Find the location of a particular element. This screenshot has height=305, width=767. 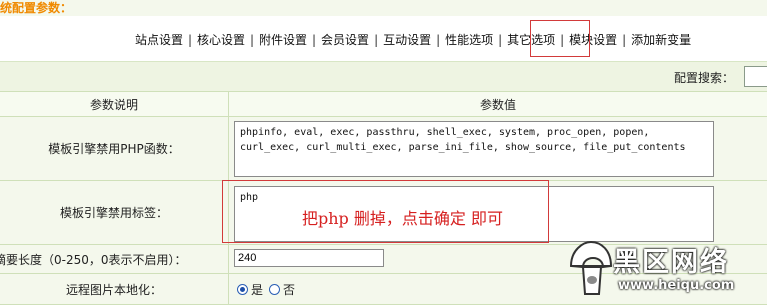

search-row: 配置搜索： is located at coordinates (383, 76).